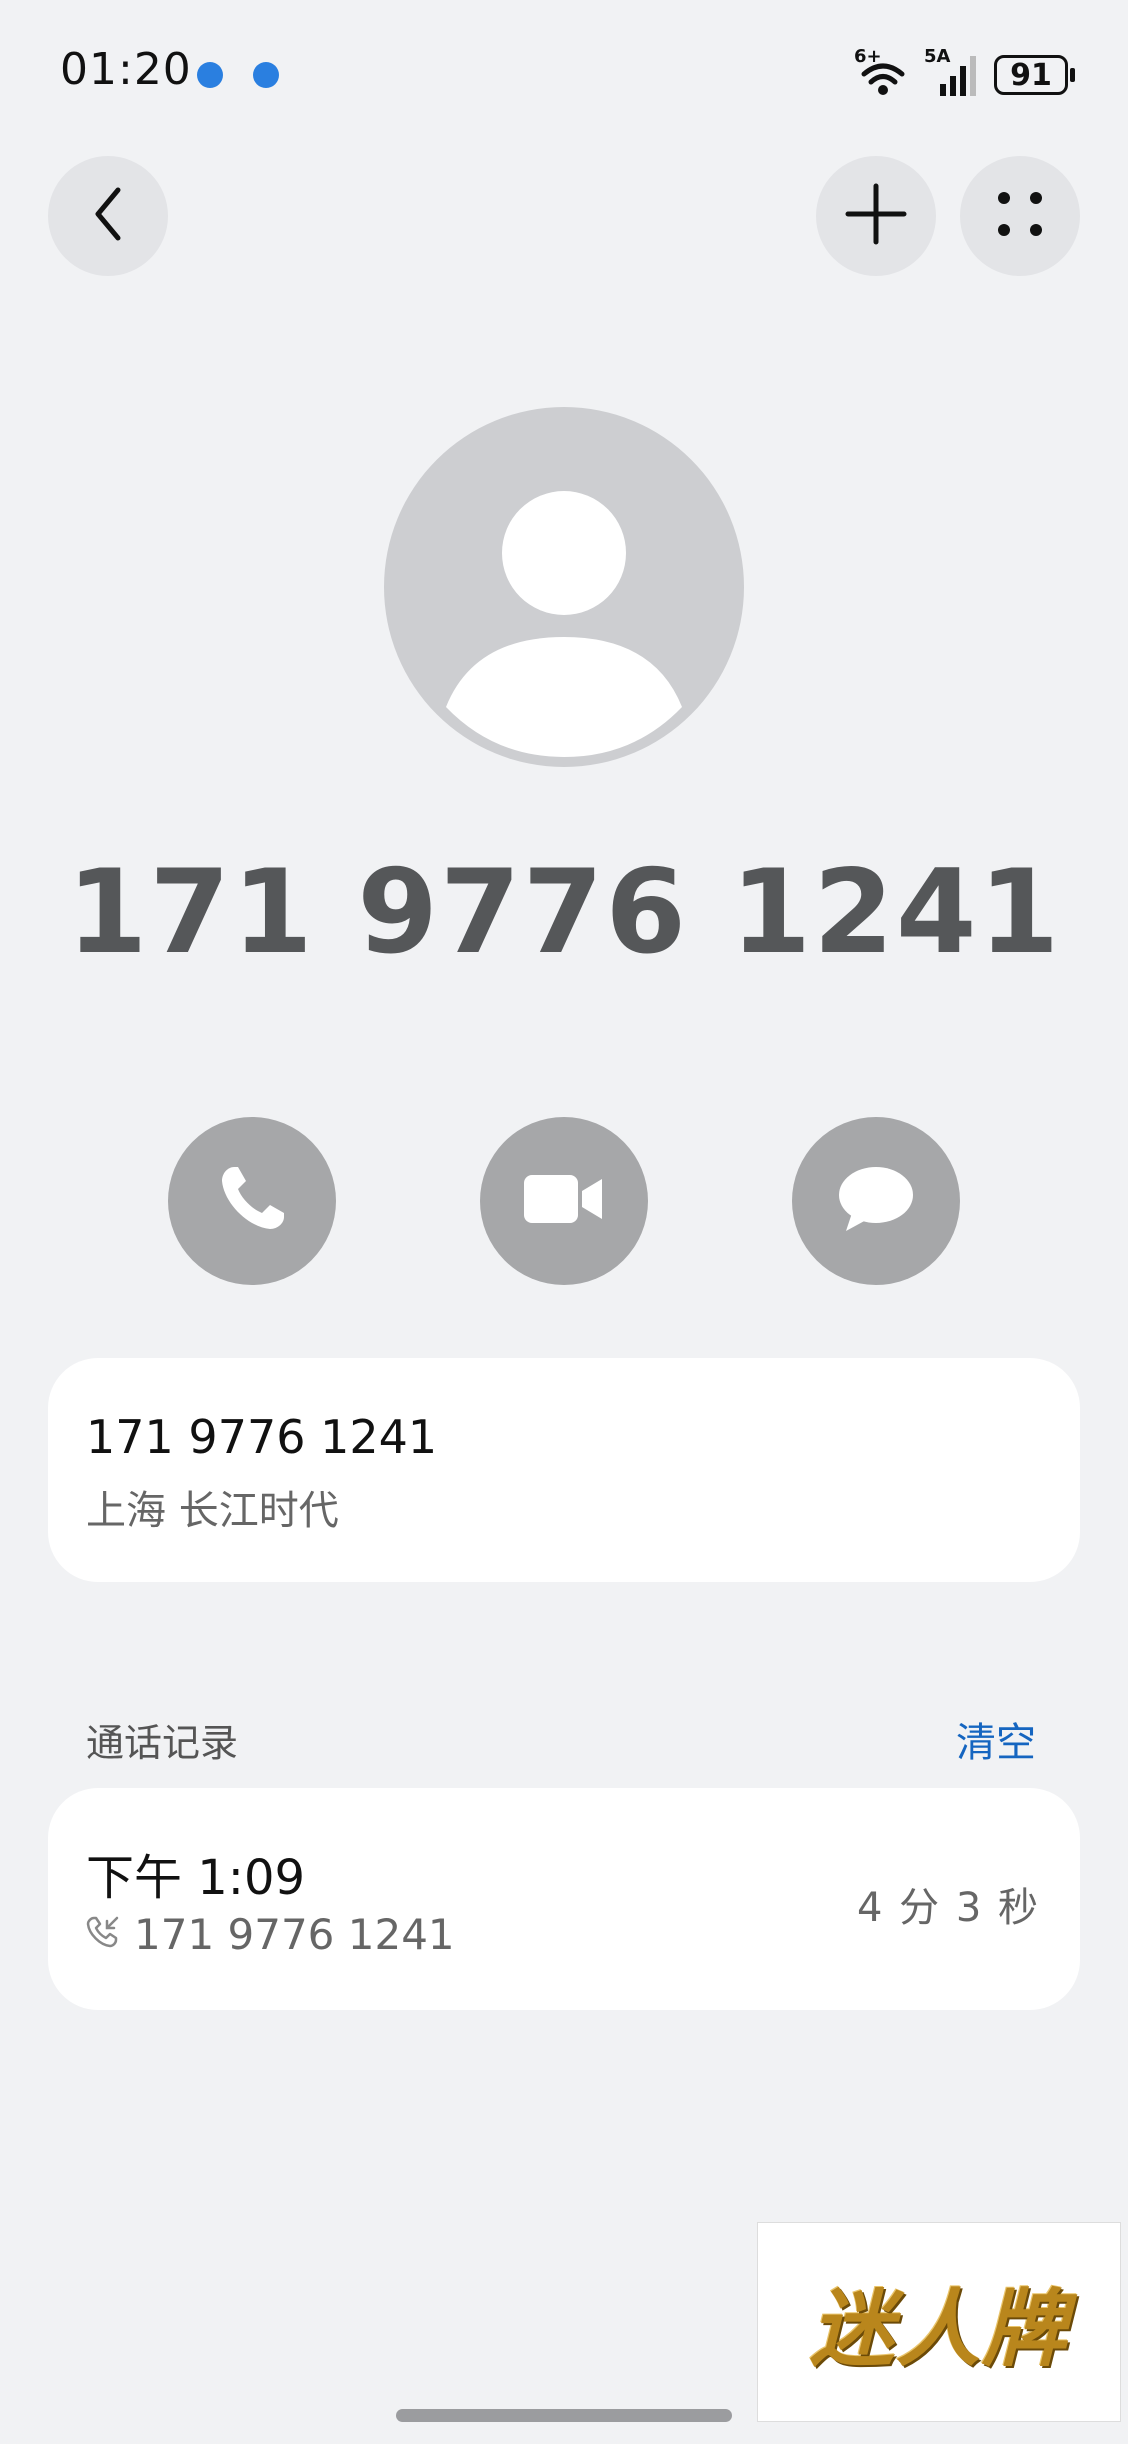 The image size is (1128, 2444). Describe the element at coordinates (126, 69) in the screenshot. I see `status-time: 01:20` at that location.